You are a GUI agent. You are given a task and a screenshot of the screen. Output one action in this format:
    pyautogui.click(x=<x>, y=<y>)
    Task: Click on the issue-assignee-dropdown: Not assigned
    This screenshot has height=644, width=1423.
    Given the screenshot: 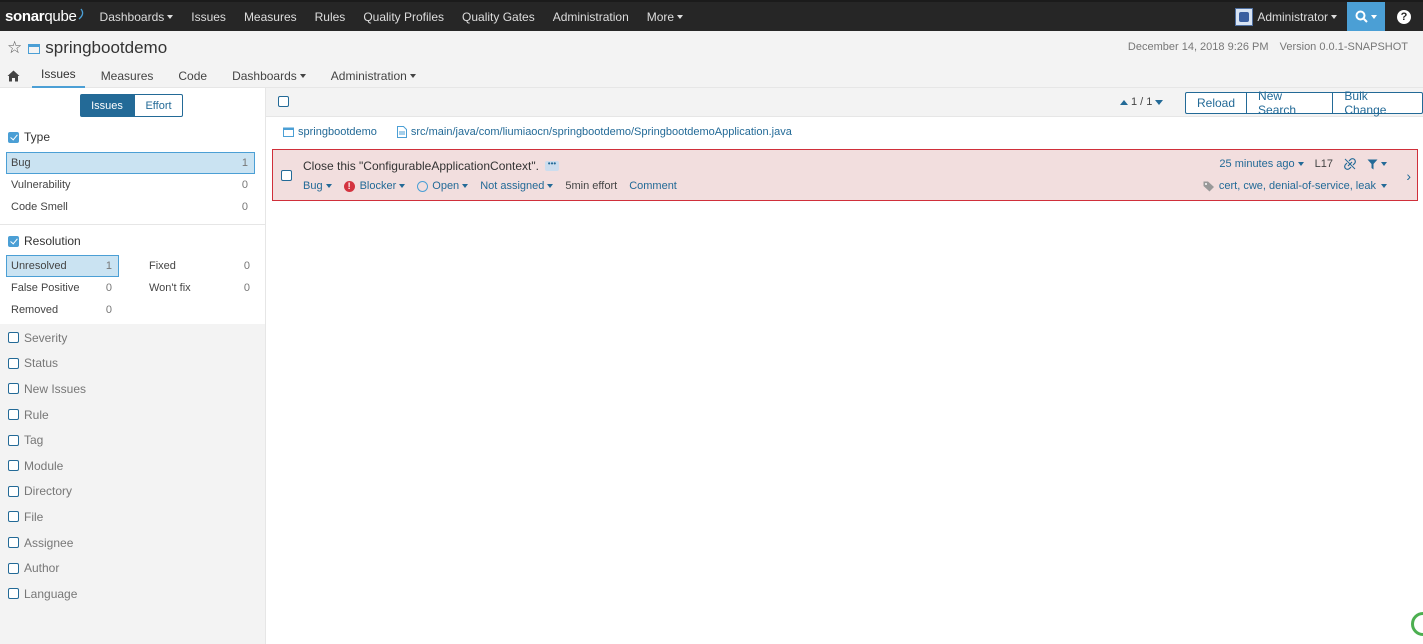 What is the action you would take?
    pyautogui.click(x=517, y=186)
    